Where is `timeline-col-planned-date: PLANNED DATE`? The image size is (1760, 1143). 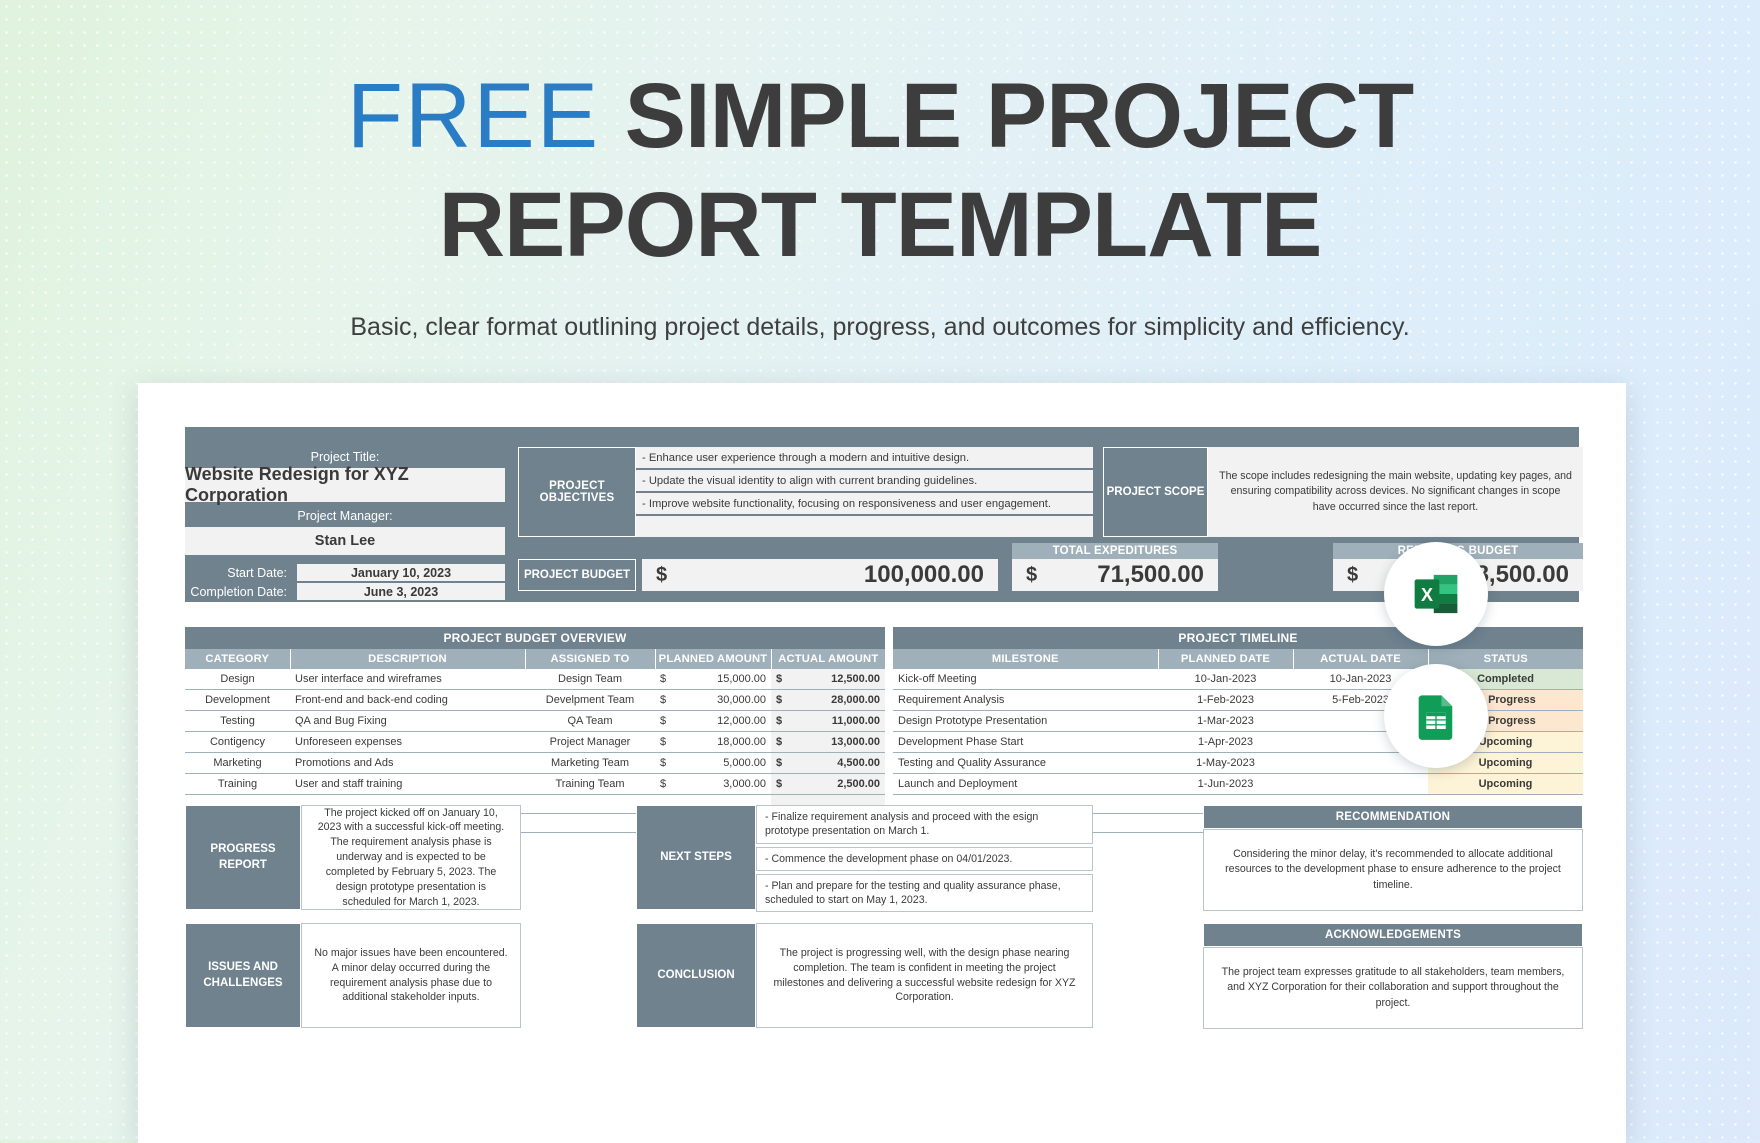 timeline-col-planned-date: PLANNED DATE is located at coordinates (1226, 659).